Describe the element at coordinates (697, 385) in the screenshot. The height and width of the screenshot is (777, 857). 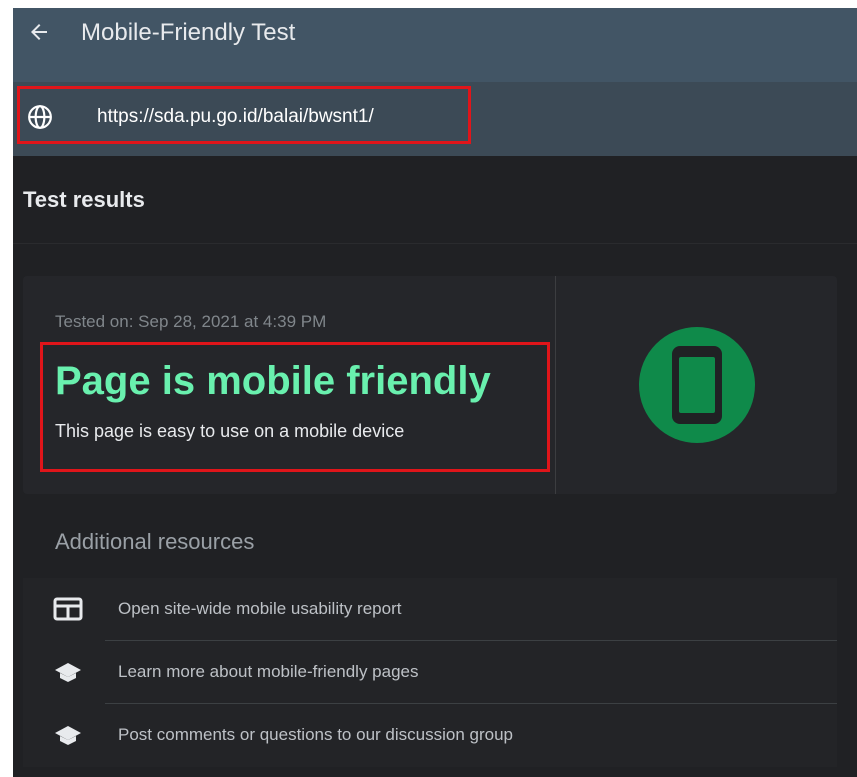
I see `mobile-phone-icon` at that location.